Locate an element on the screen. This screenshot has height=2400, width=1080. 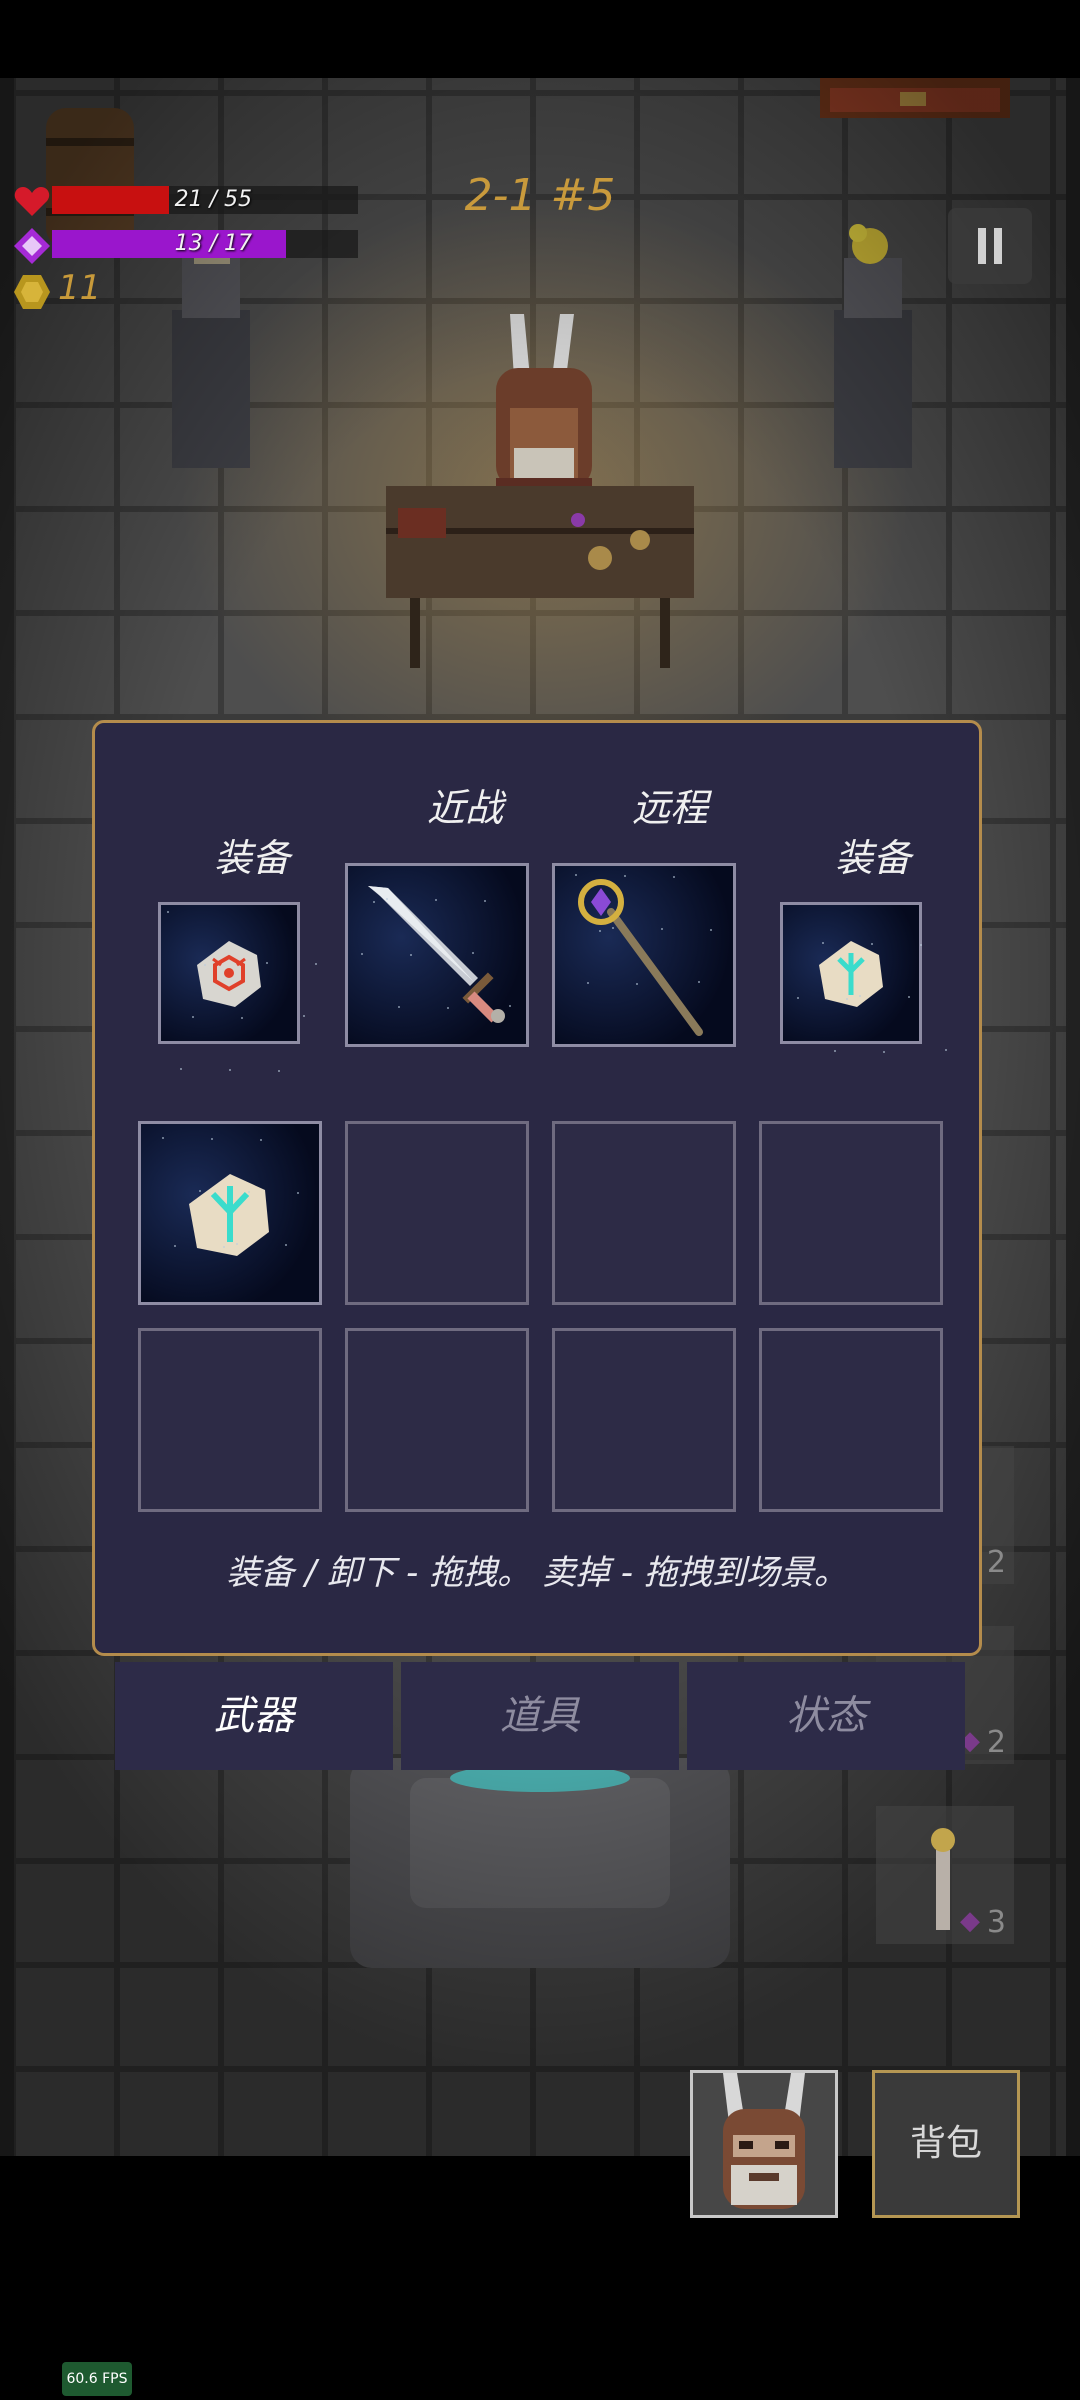
equip-left-label: 装备 is located at coordinates (251, 858).